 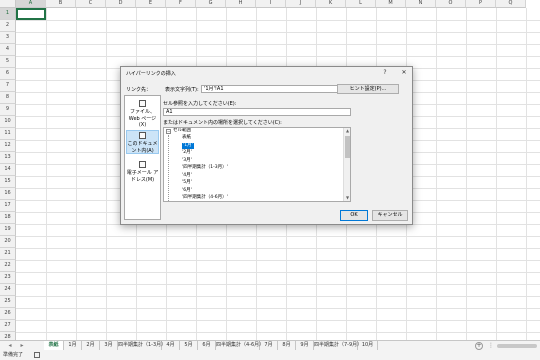 What do you see at coordinates (151, 4) in the screenshot?
I see `column-header: E` at bounding box center [151, 4].